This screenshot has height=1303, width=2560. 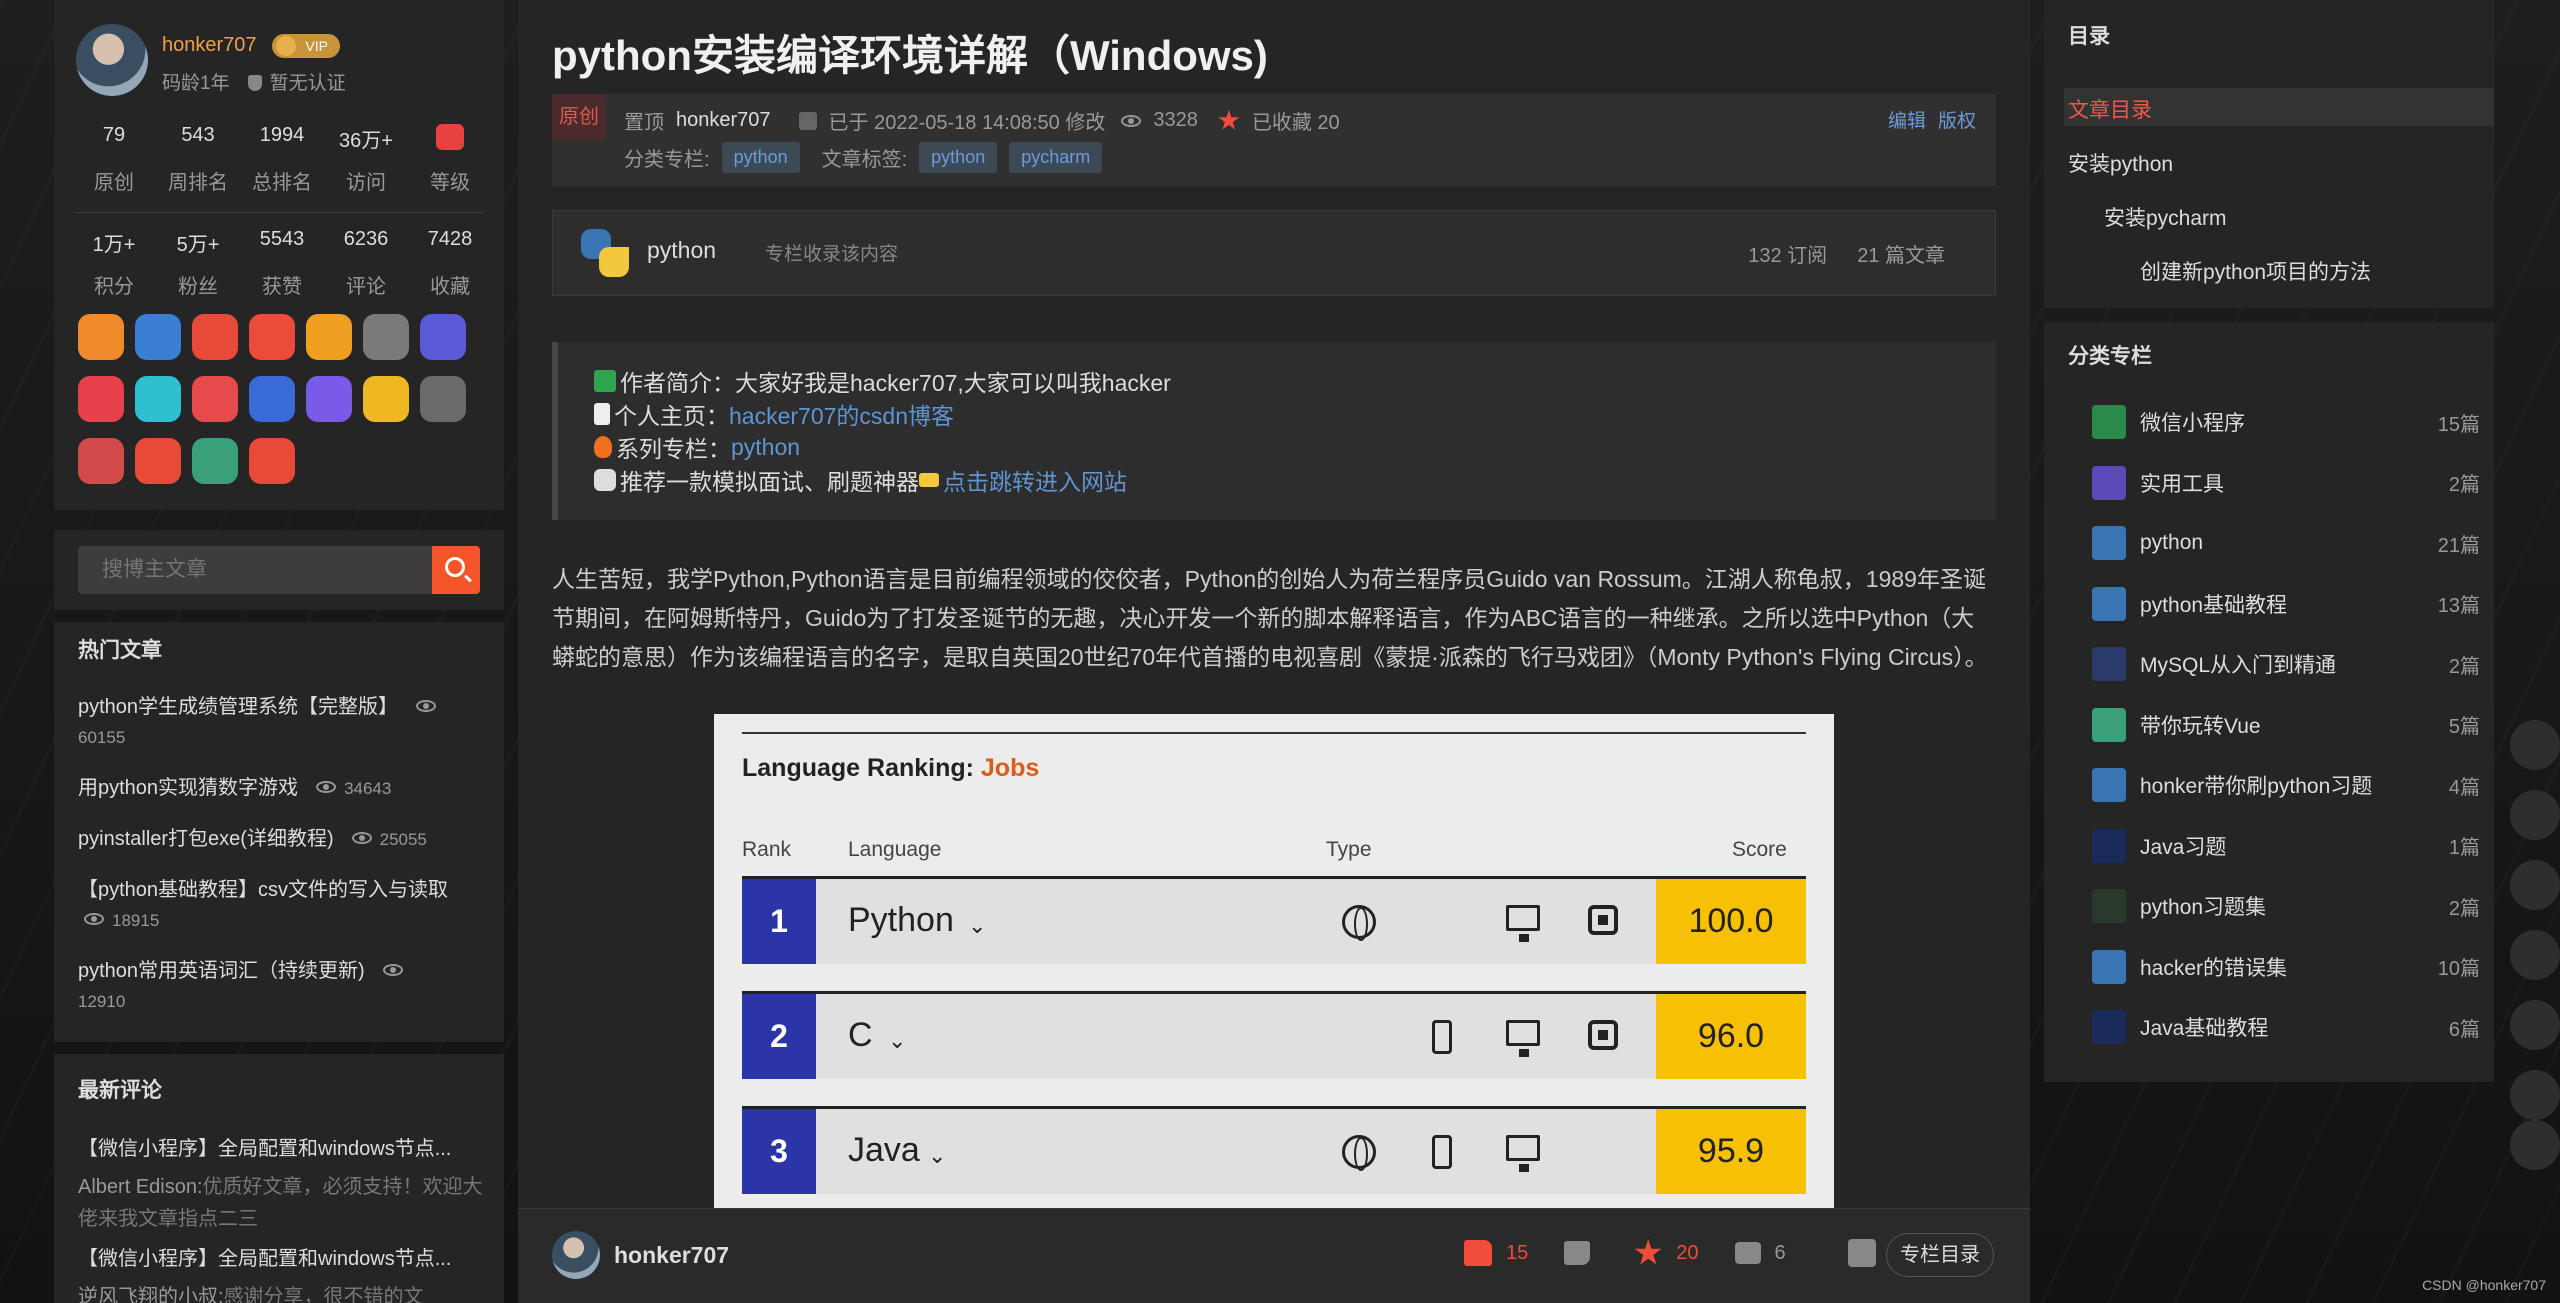 I want to click on category-name: python基础教程, so click(x=2289, y=604).